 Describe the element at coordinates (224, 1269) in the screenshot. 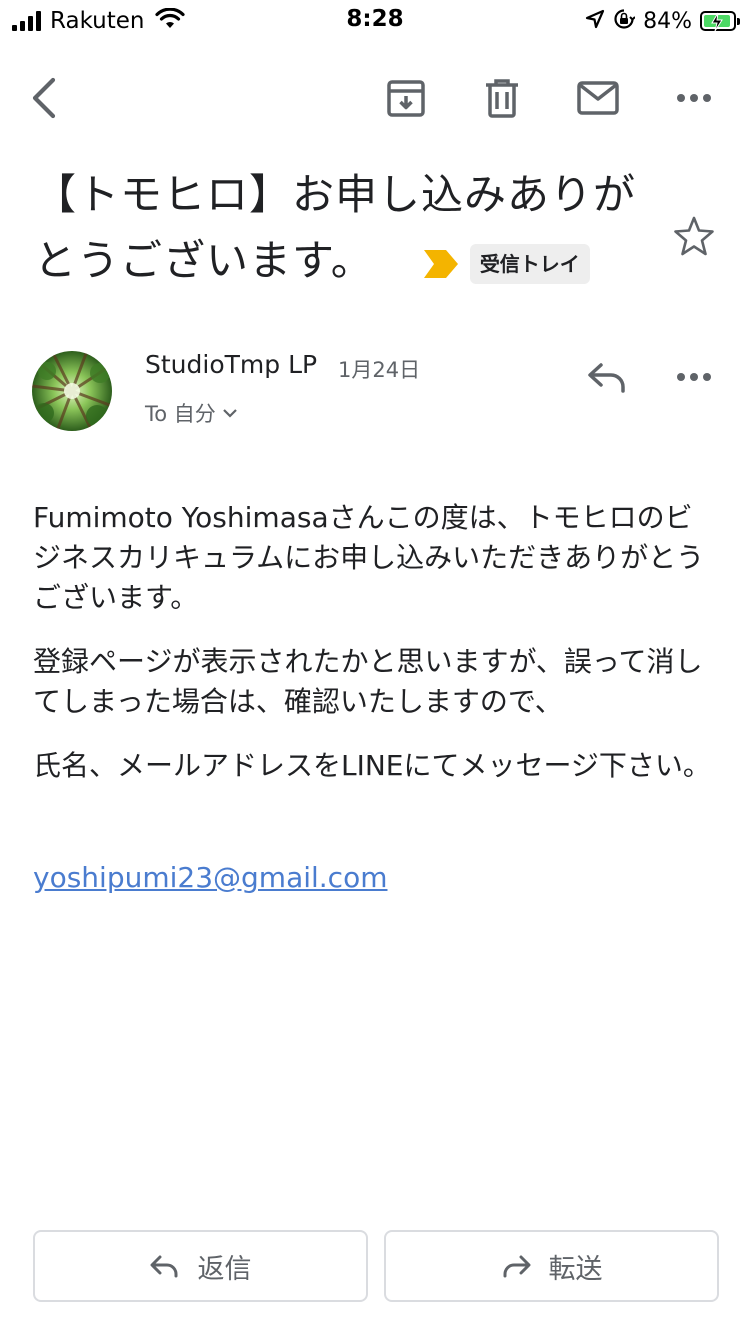

I see `reply-label: 返信` at that location.